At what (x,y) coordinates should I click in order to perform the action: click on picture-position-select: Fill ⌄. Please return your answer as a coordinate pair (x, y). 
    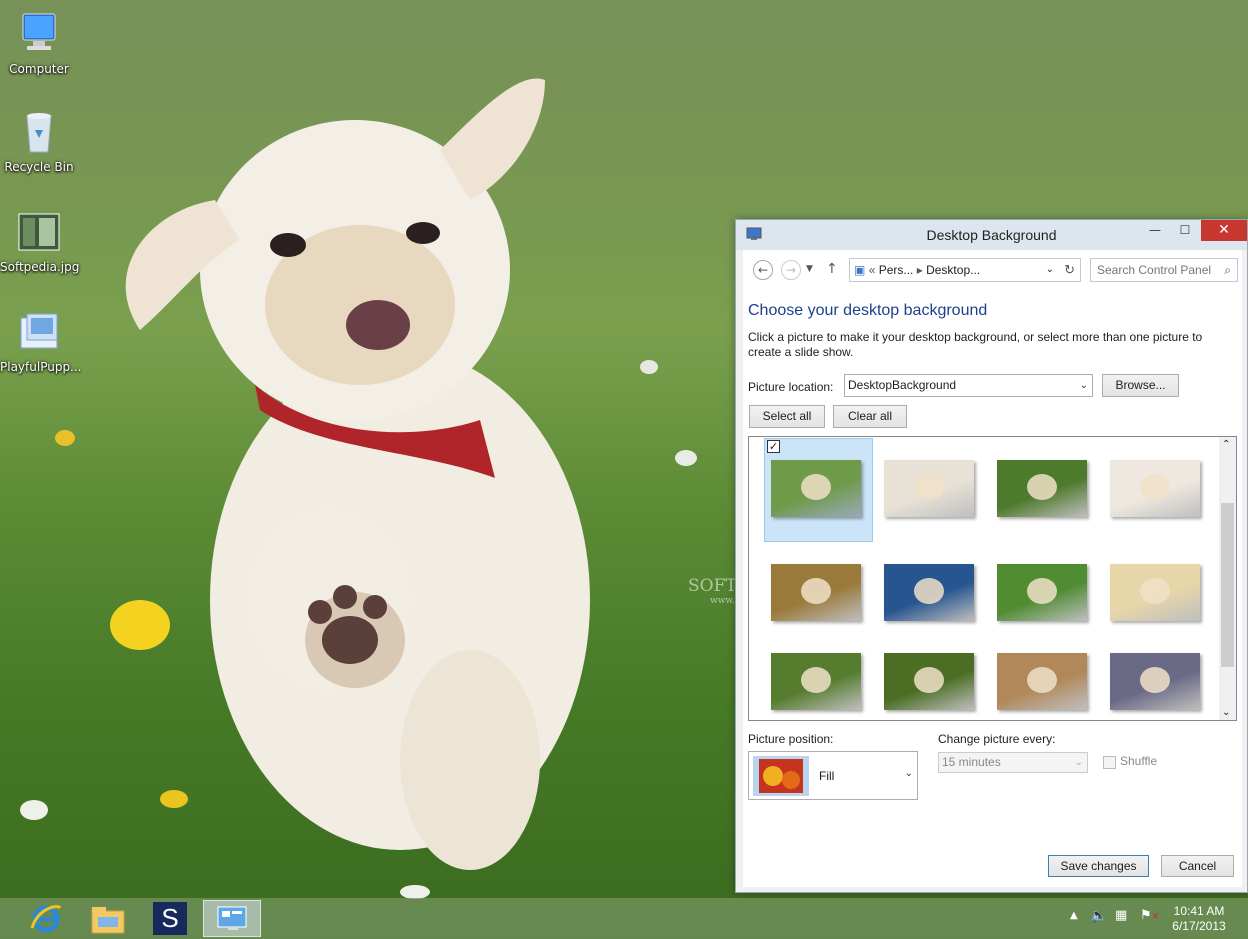
    Looking at the image, I should click on (833, 775).